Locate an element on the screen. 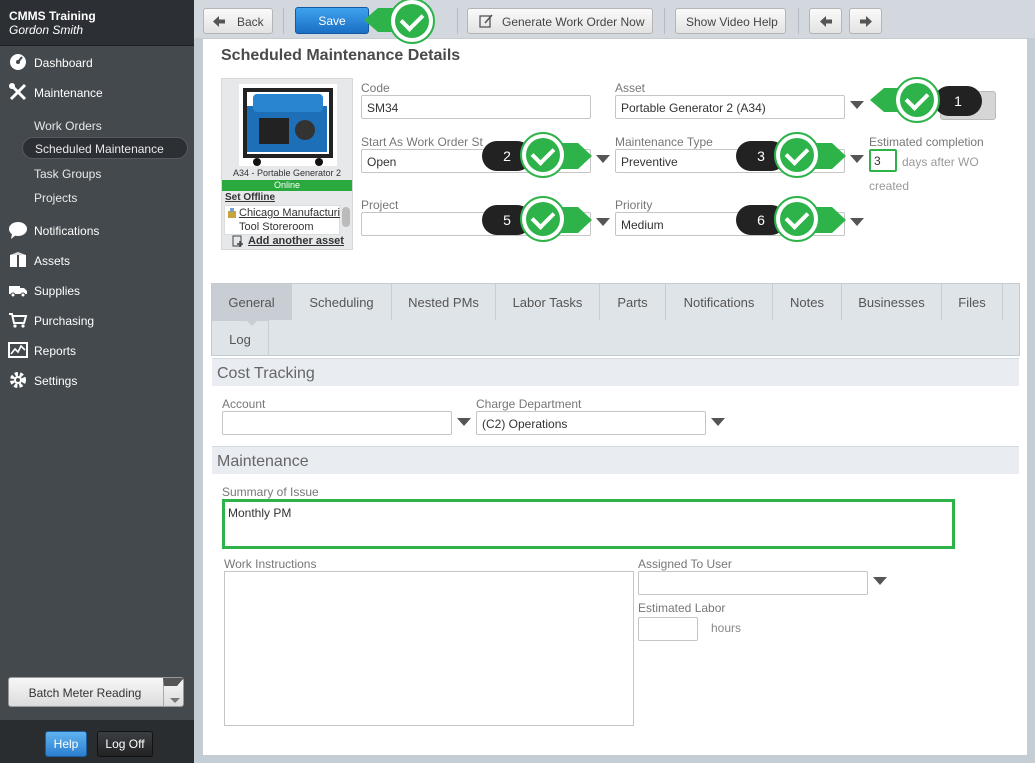 Image resolution: width=1035 pixels, height=763 pixels. tab-parts: Parts is located at coordinates (633, 302).